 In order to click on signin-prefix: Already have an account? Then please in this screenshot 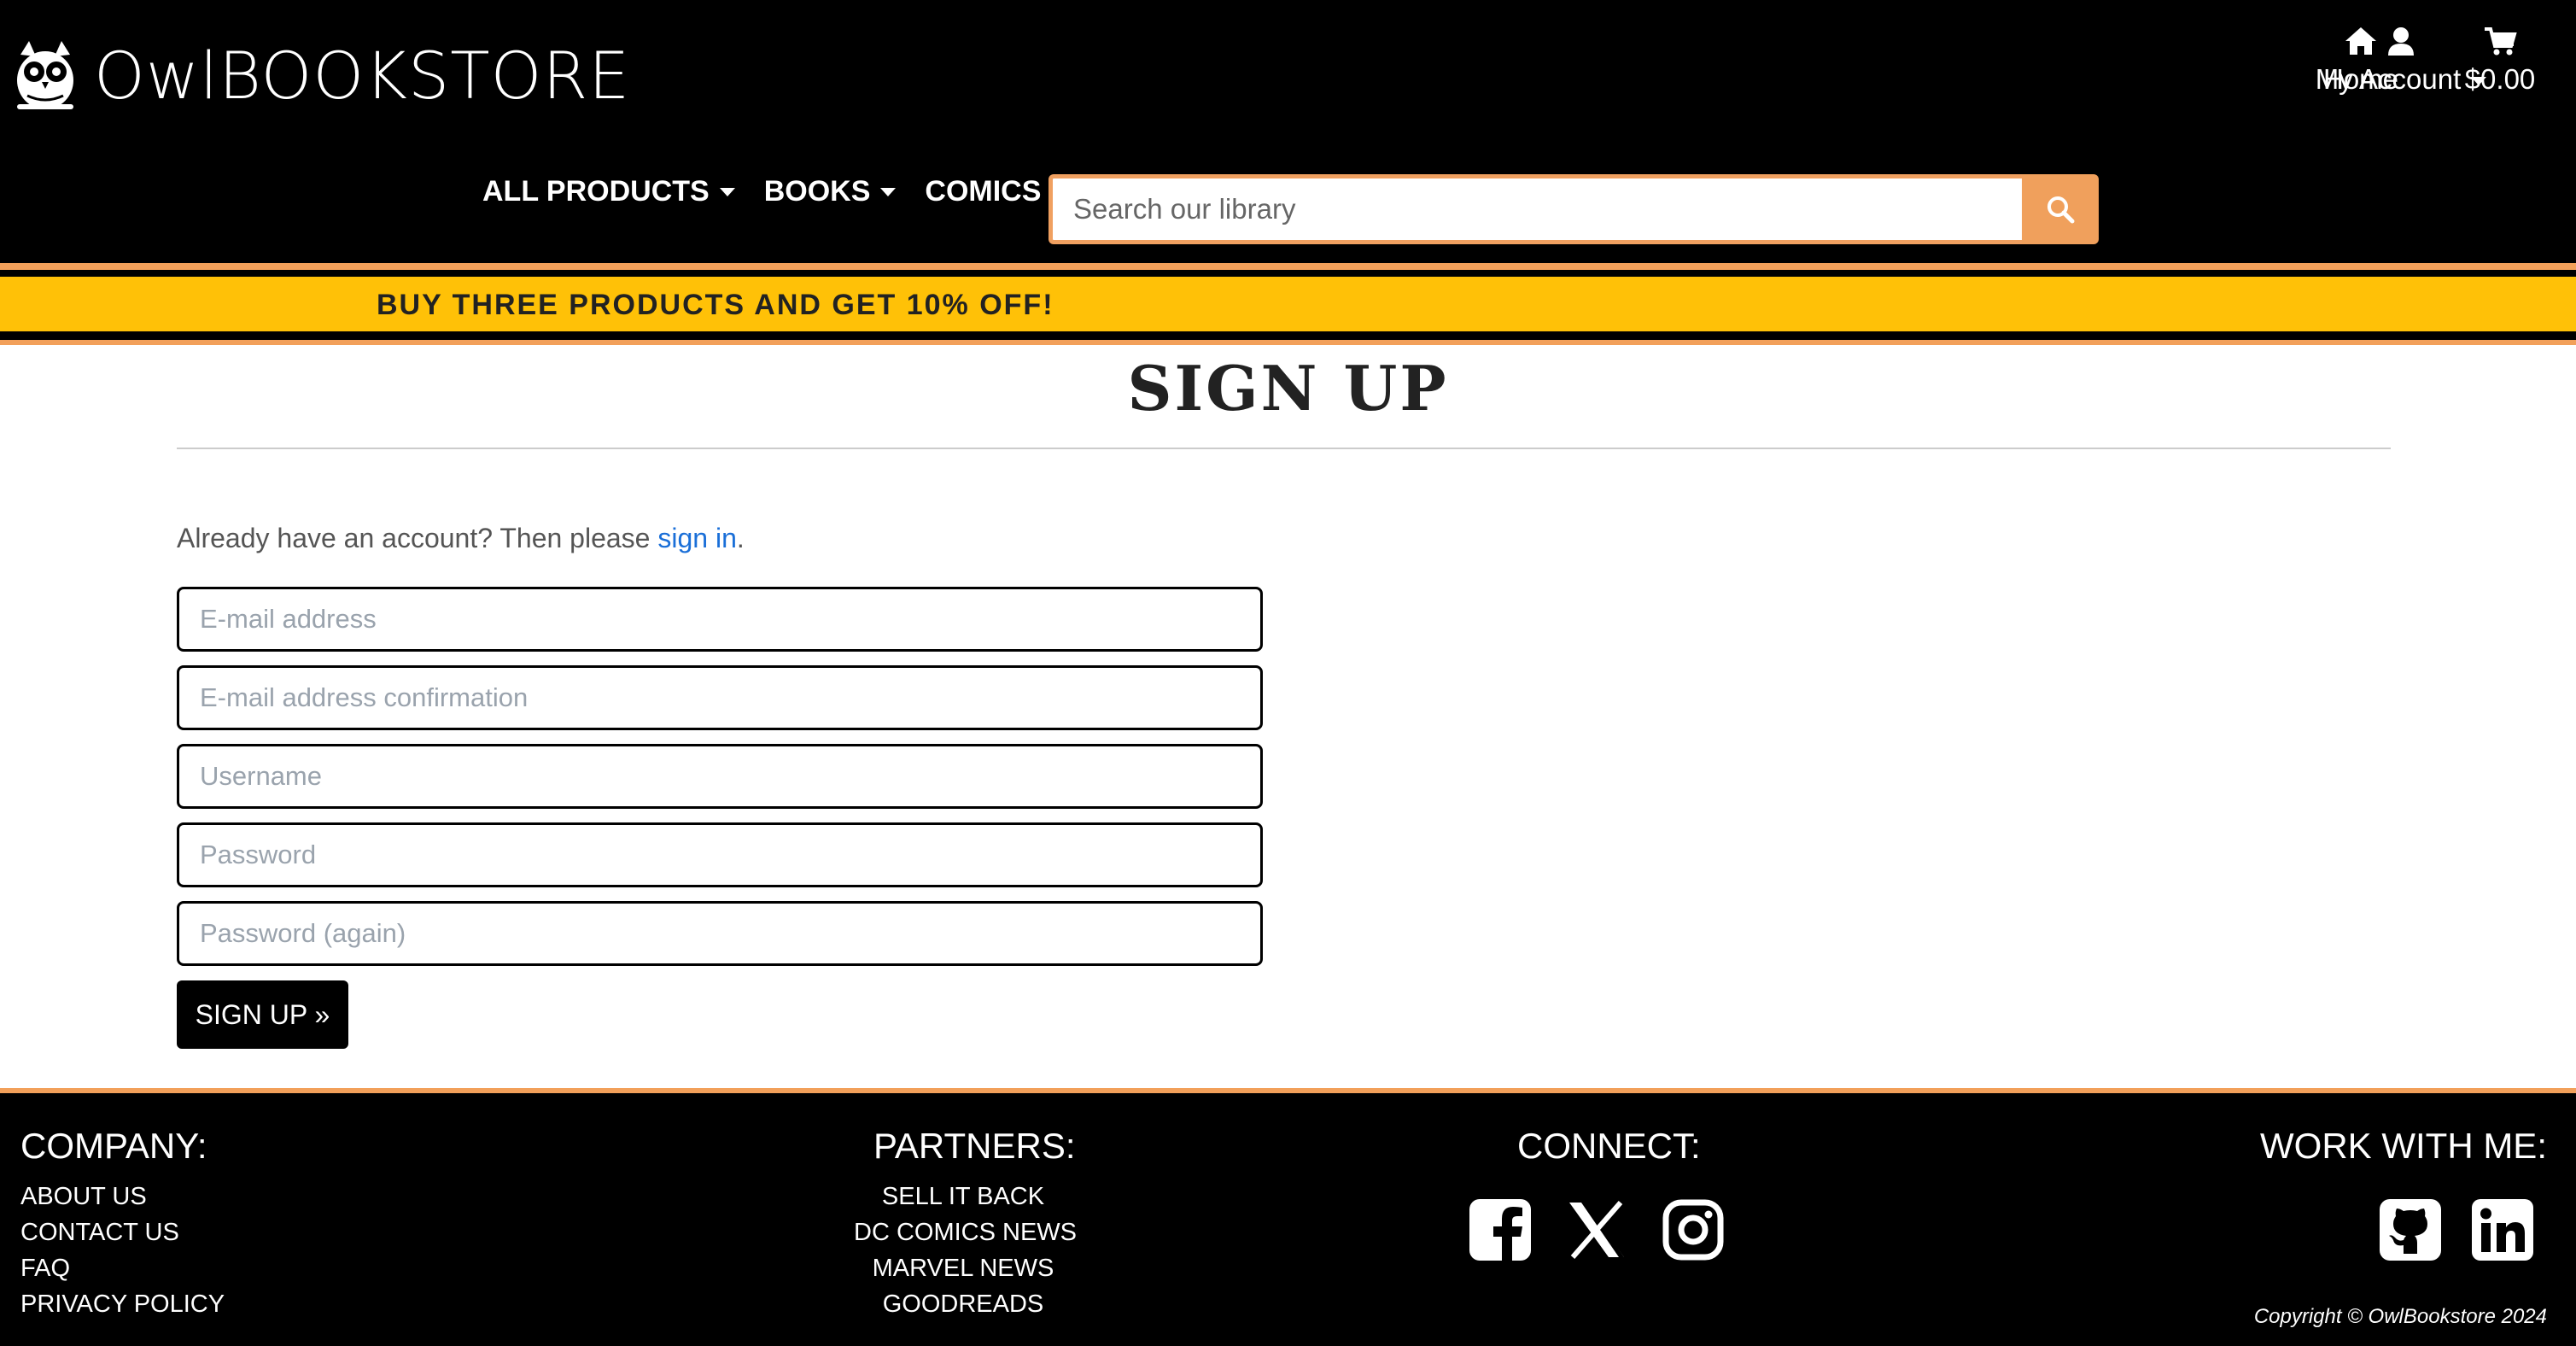, I will do `click(417, 538)`.